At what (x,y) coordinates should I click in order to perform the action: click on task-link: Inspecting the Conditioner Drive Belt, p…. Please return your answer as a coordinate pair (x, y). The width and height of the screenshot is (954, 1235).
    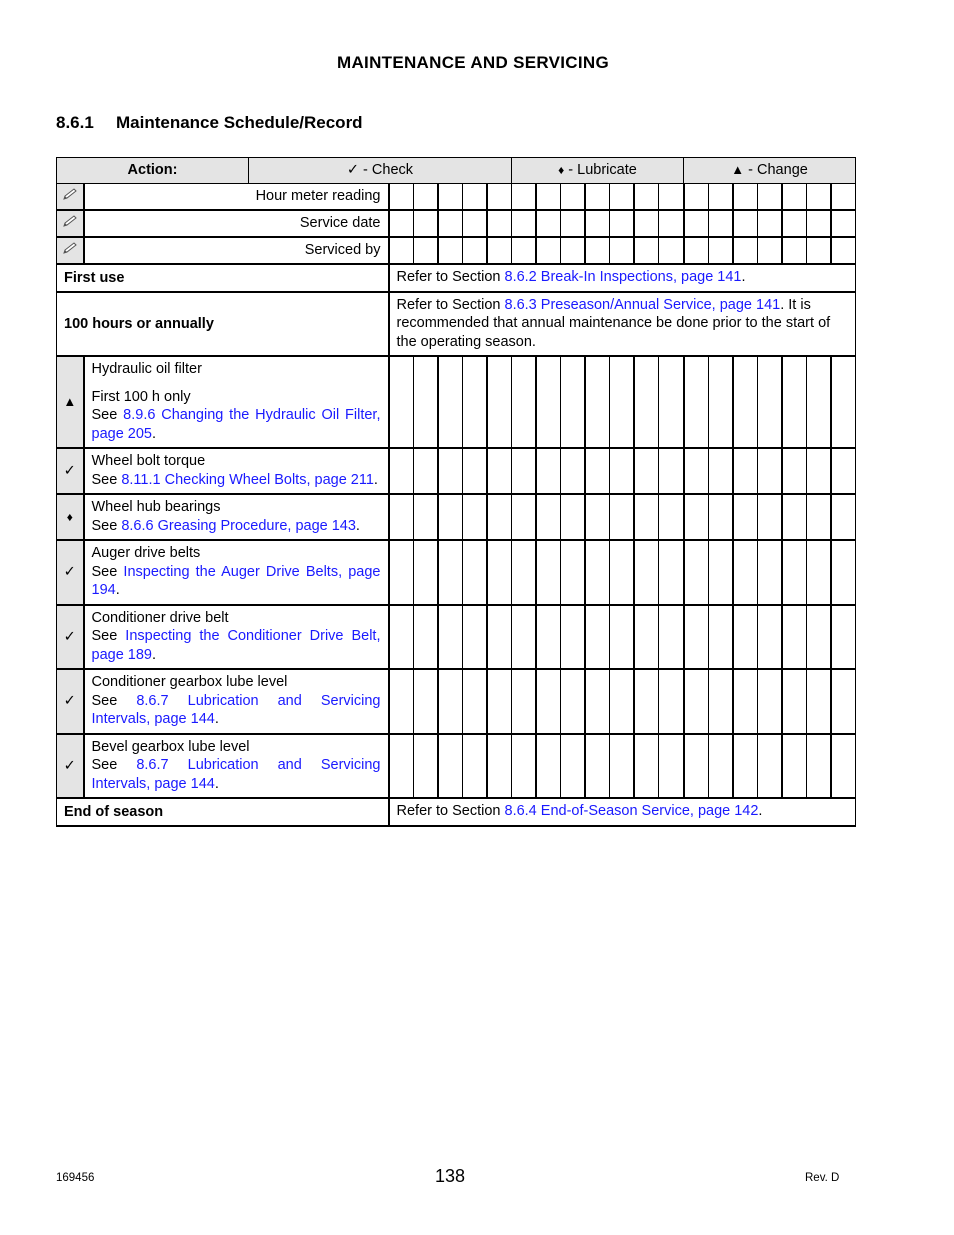
    Looking at the image, I should click on (236, 645).